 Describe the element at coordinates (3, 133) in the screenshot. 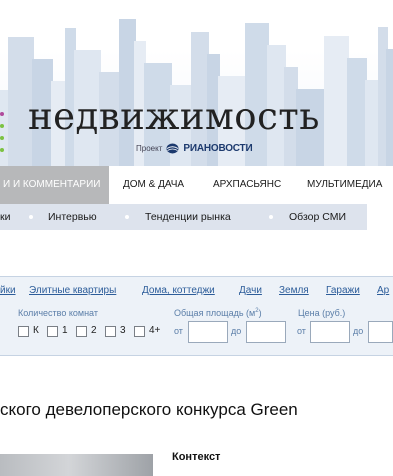

I see `logo-mark-icon` at that location.